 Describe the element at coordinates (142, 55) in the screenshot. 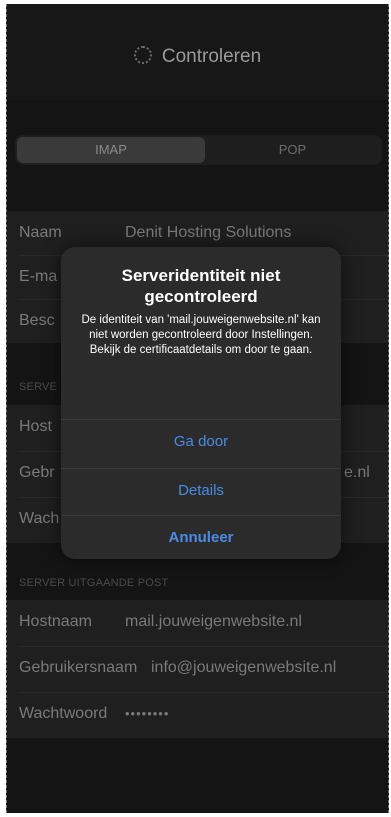

I see `activity-spinner-icon` at that location.